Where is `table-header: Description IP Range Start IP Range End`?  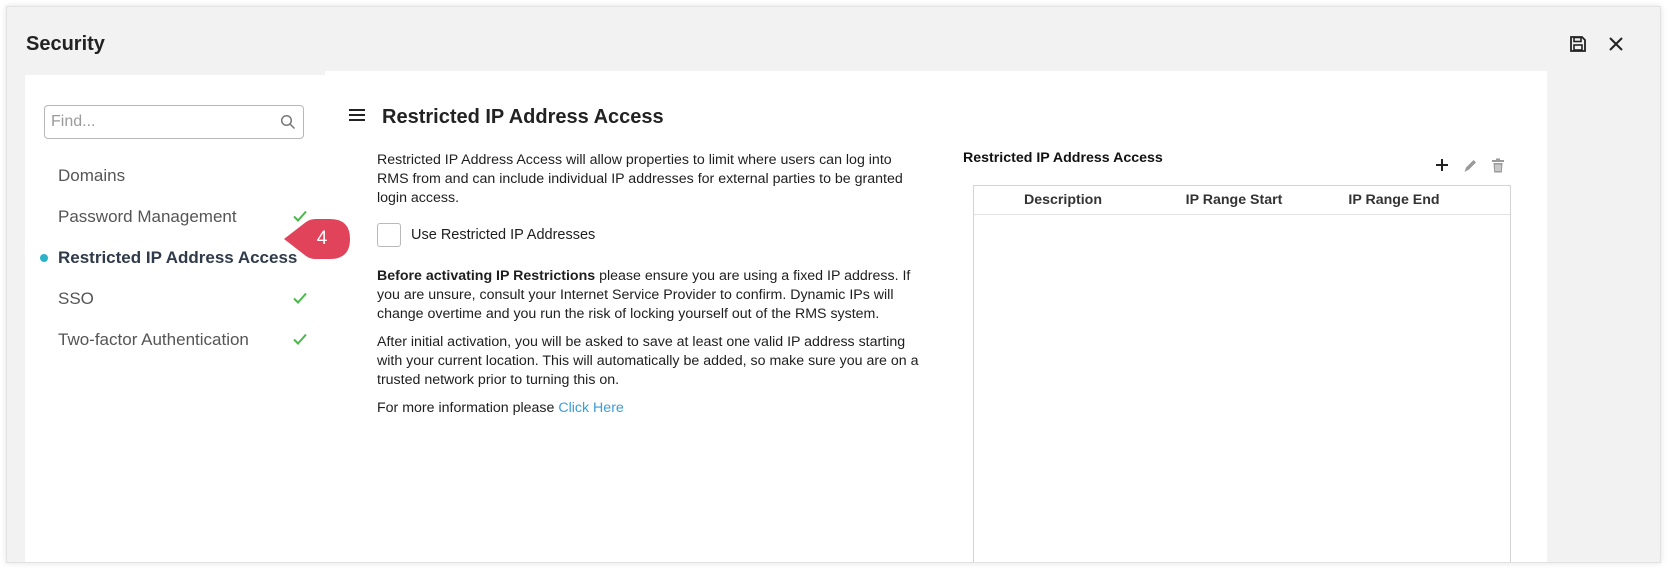 table-header: Description IP Range Start IP Range End is located at coordinates (1242, 200).